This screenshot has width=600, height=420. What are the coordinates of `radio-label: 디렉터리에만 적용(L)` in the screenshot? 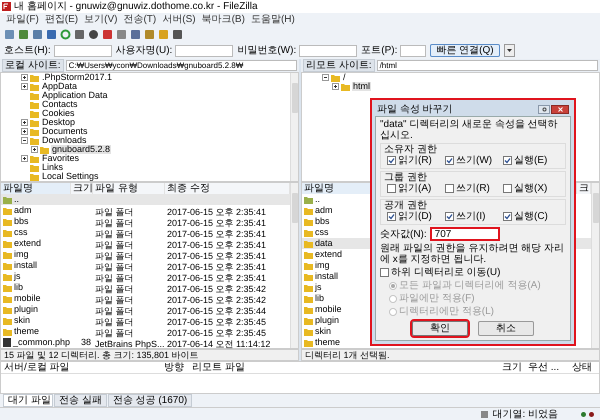 It's located at (446, 311).